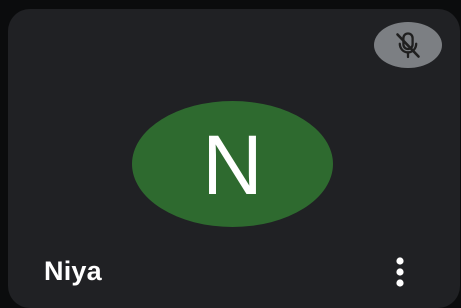 The height and width of the screenshot is (308, 461). What do you see at coordinates (73, 271) in the screenshot?
I see `participant-name: Niya` at bounding box center [73, 271].